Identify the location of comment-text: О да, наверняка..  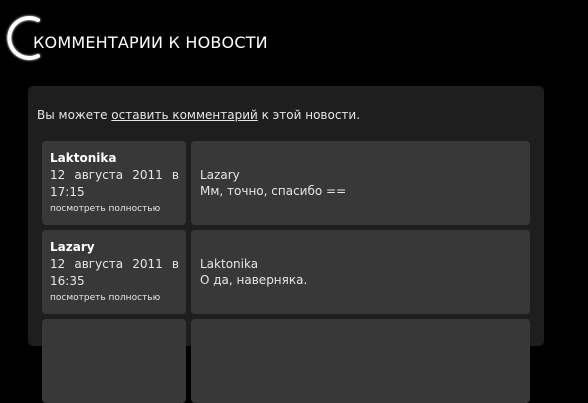
(254, 280).